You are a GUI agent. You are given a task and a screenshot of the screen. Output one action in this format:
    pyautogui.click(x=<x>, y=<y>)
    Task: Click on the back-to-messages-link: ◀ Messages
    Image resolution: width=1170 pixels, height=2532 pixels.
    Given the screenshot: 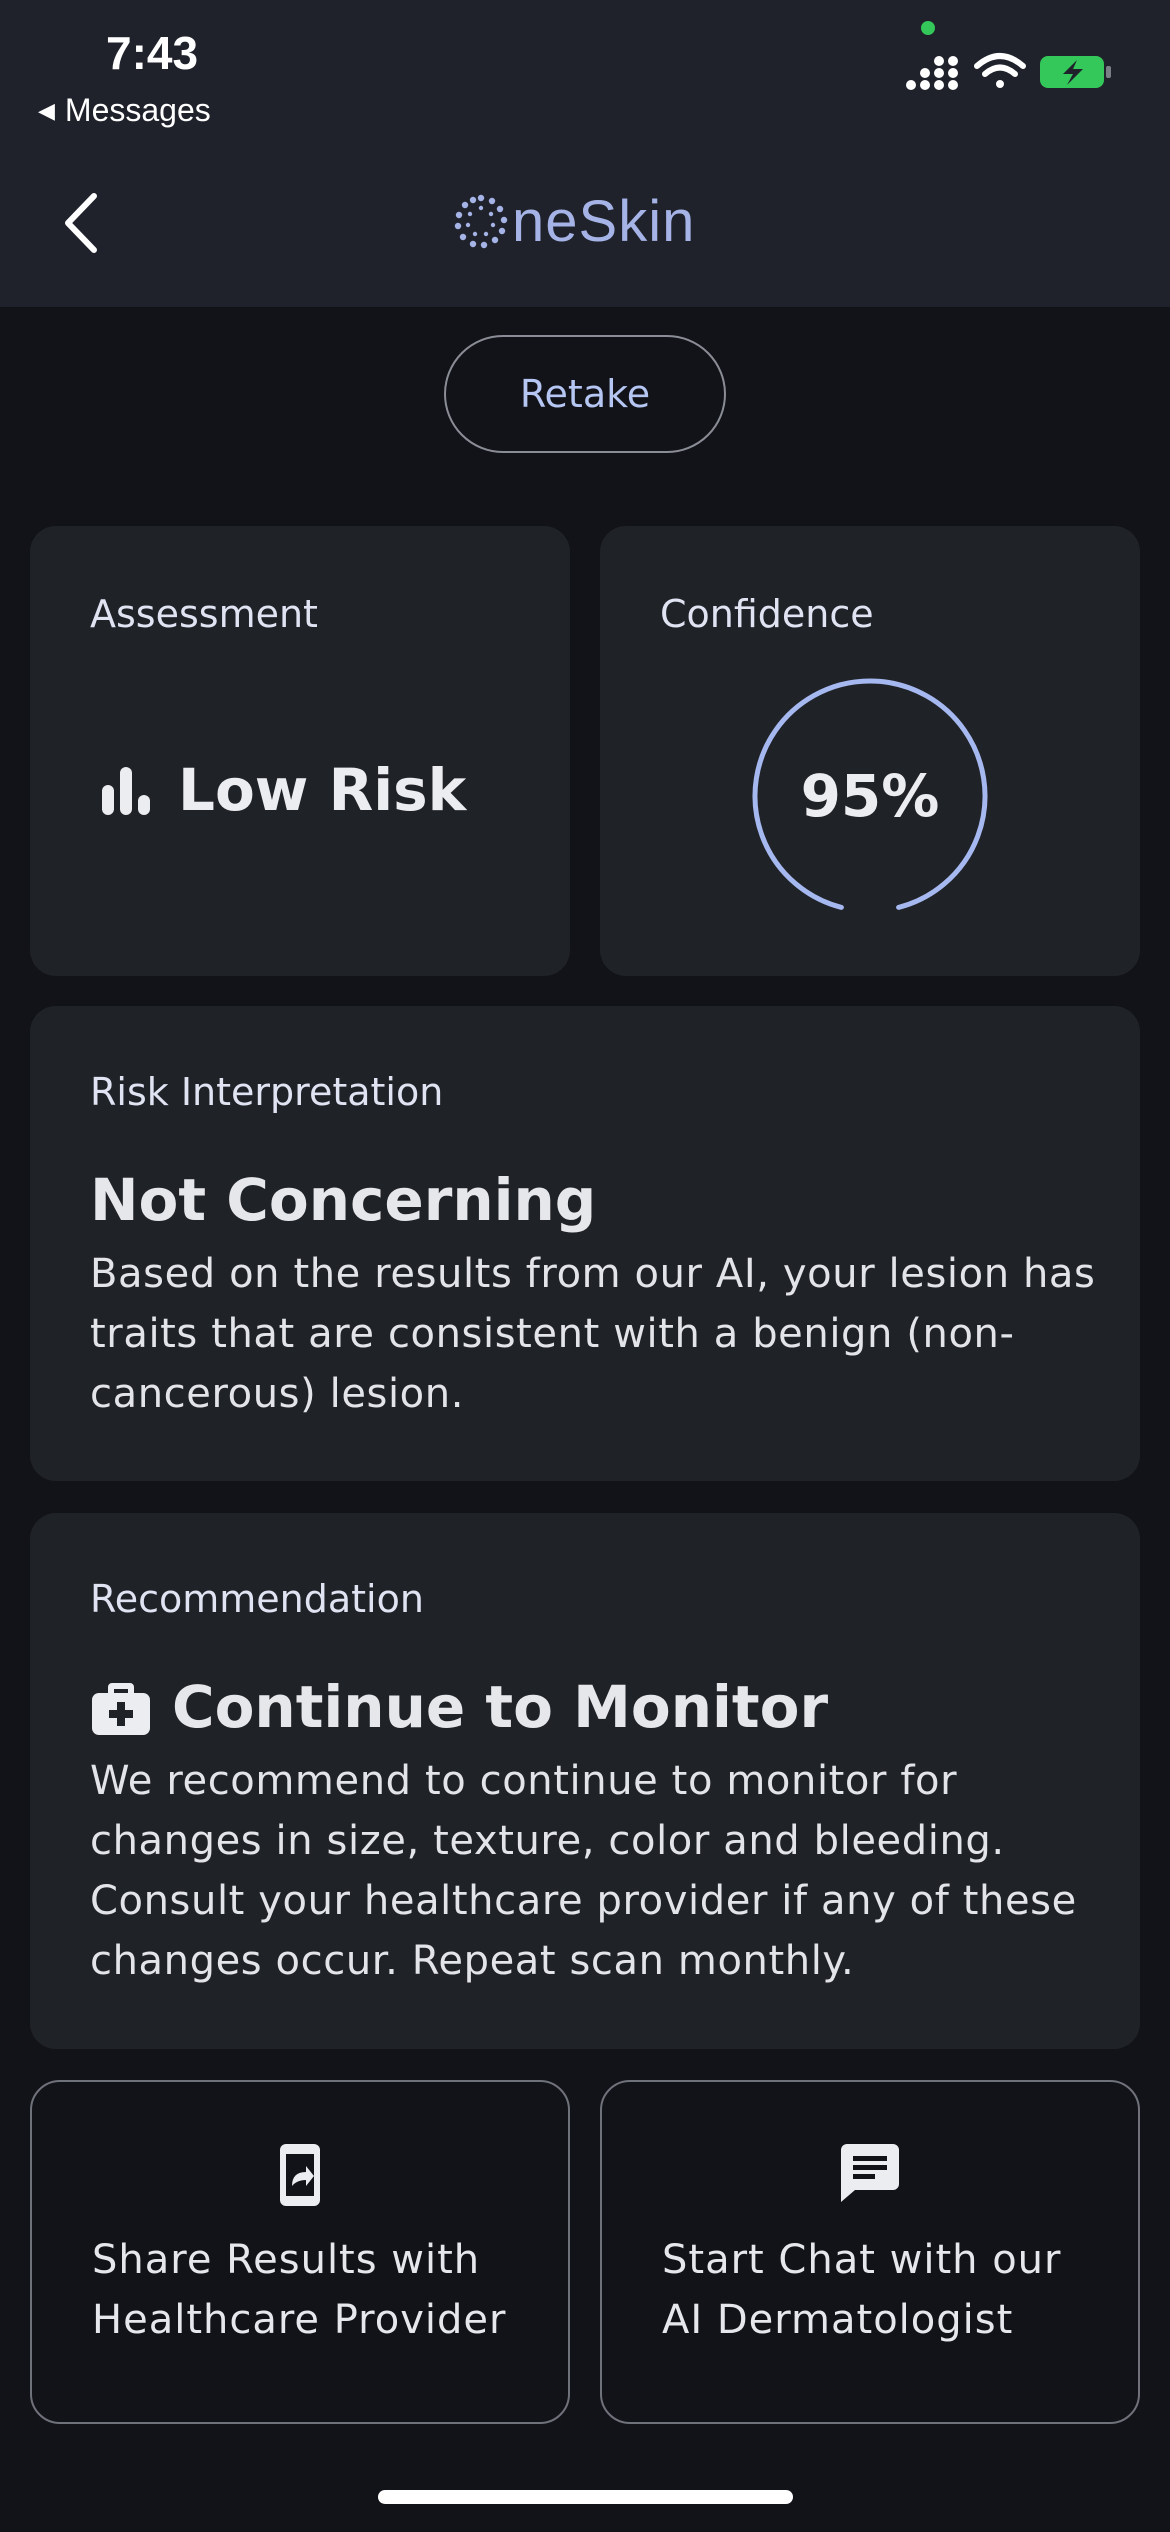 What is the action you would take?
    pyautogui.click(x=124, y=110)
    